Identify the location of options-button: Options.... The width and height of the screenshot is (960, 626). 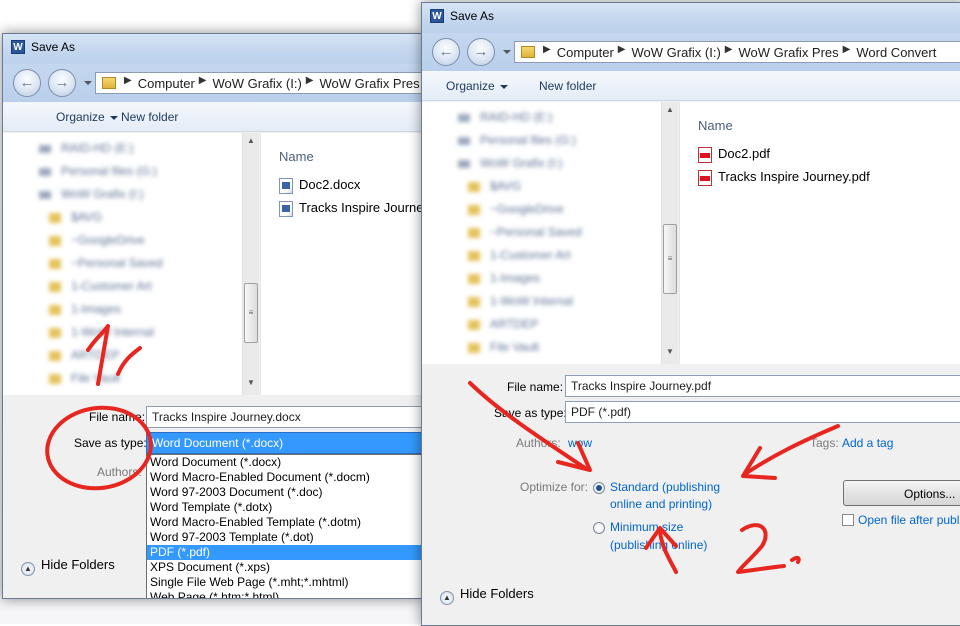
(901, 493).